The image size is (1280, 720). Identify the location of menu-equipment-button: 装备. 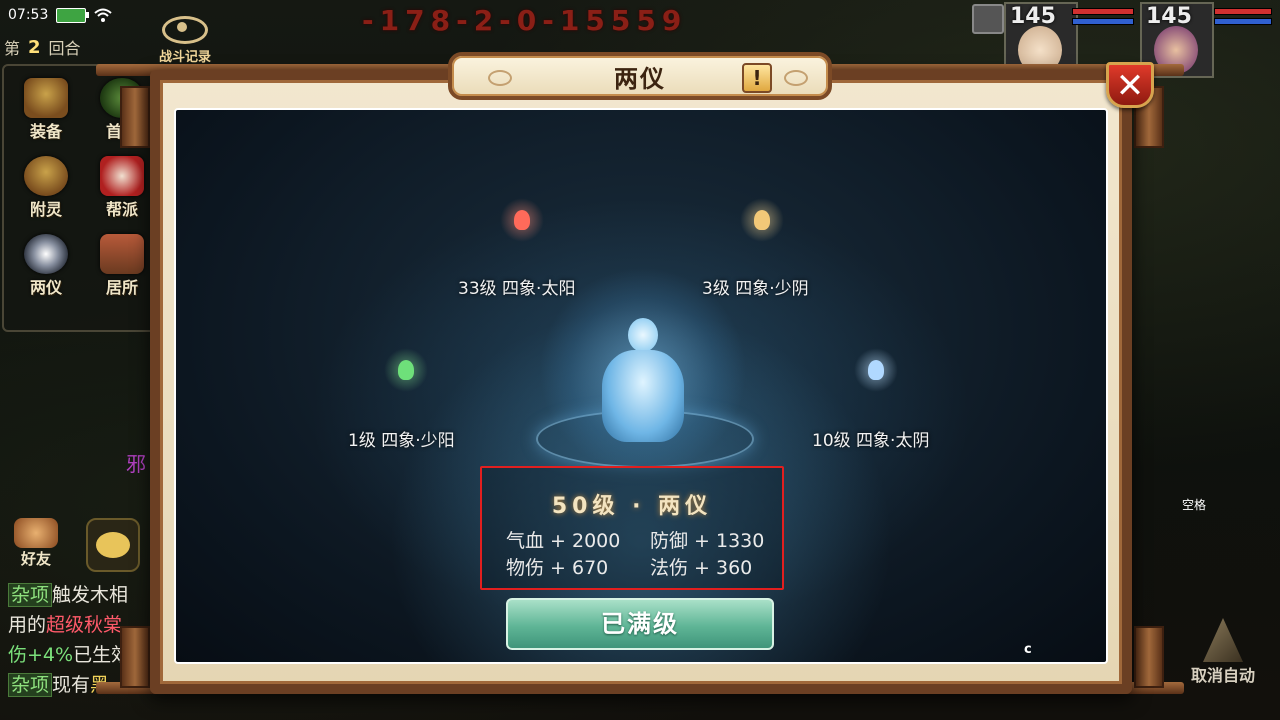
(46, 107).